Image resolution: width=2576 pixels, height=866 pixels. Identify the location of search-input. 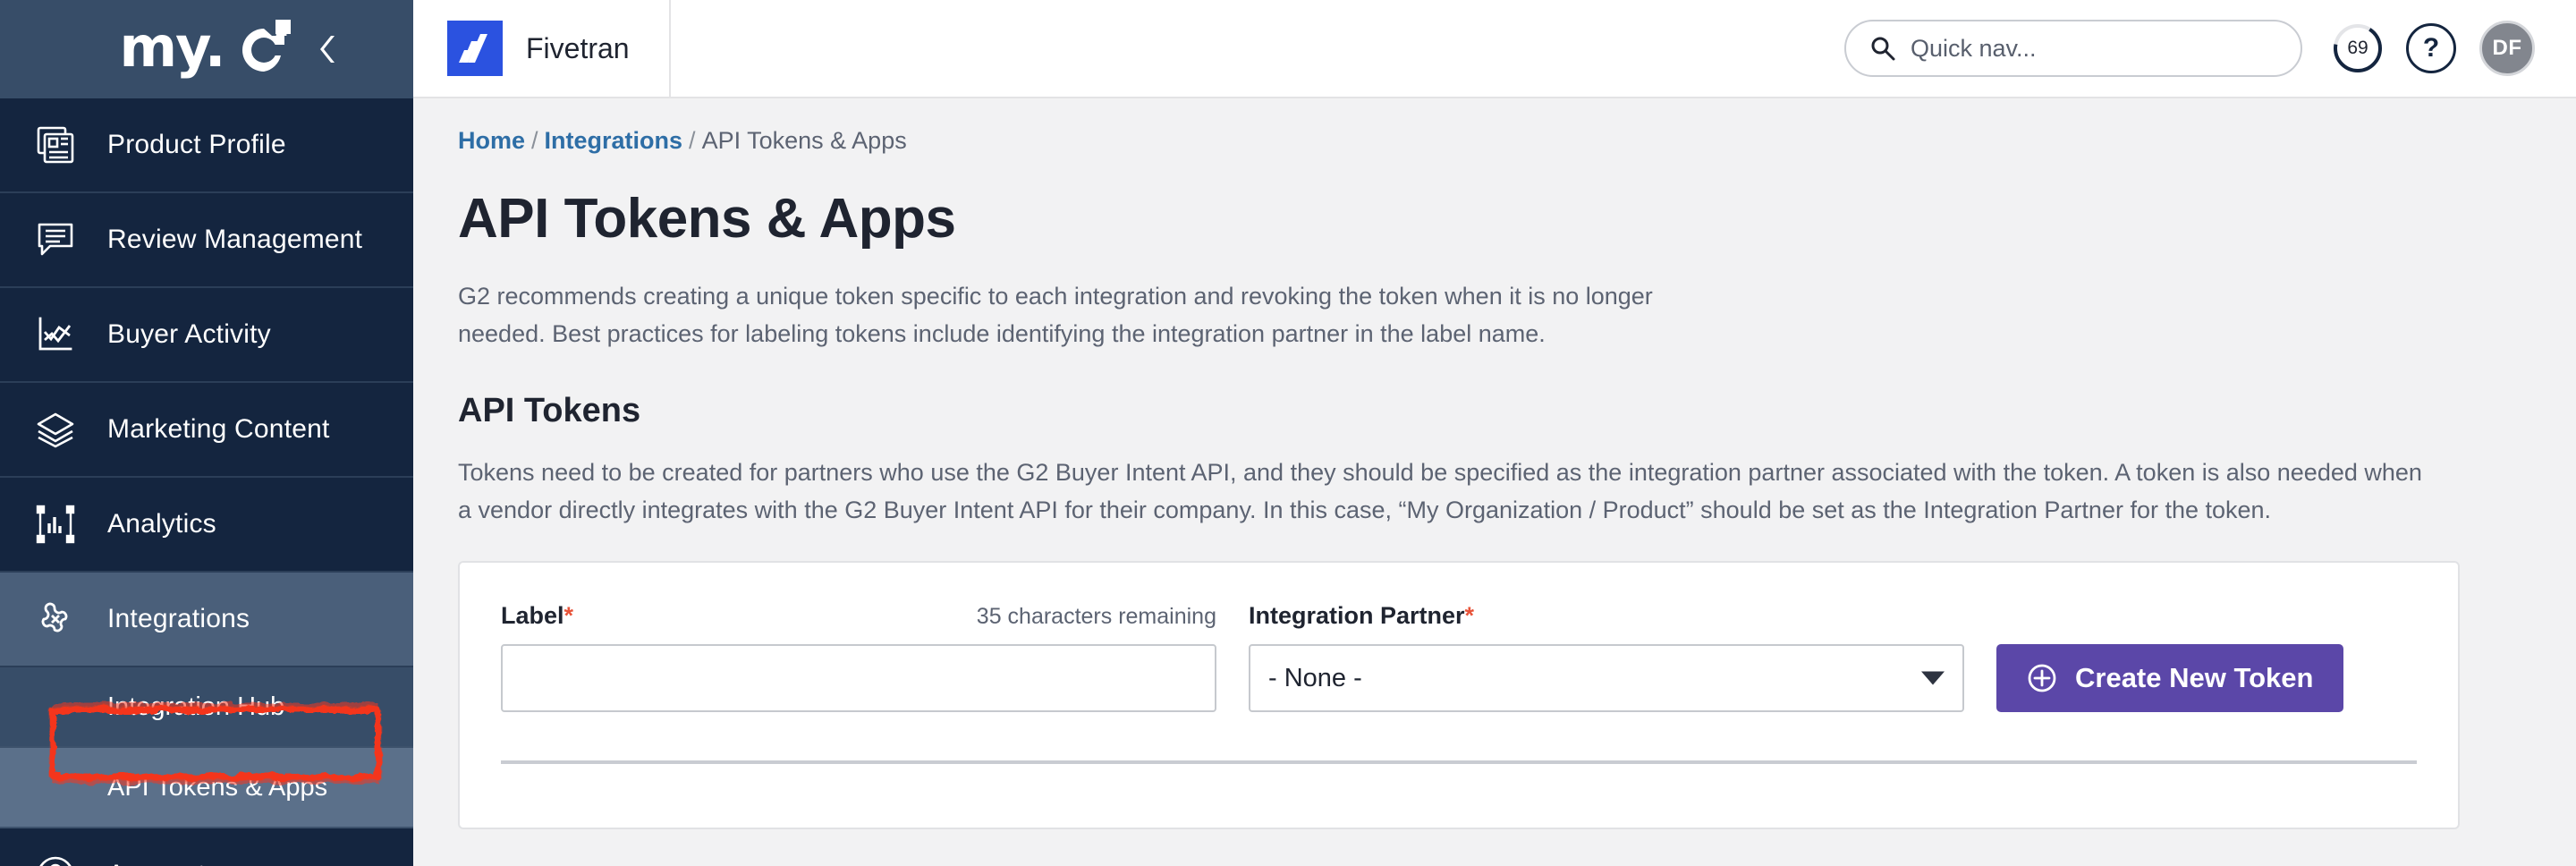
(2094, 48).